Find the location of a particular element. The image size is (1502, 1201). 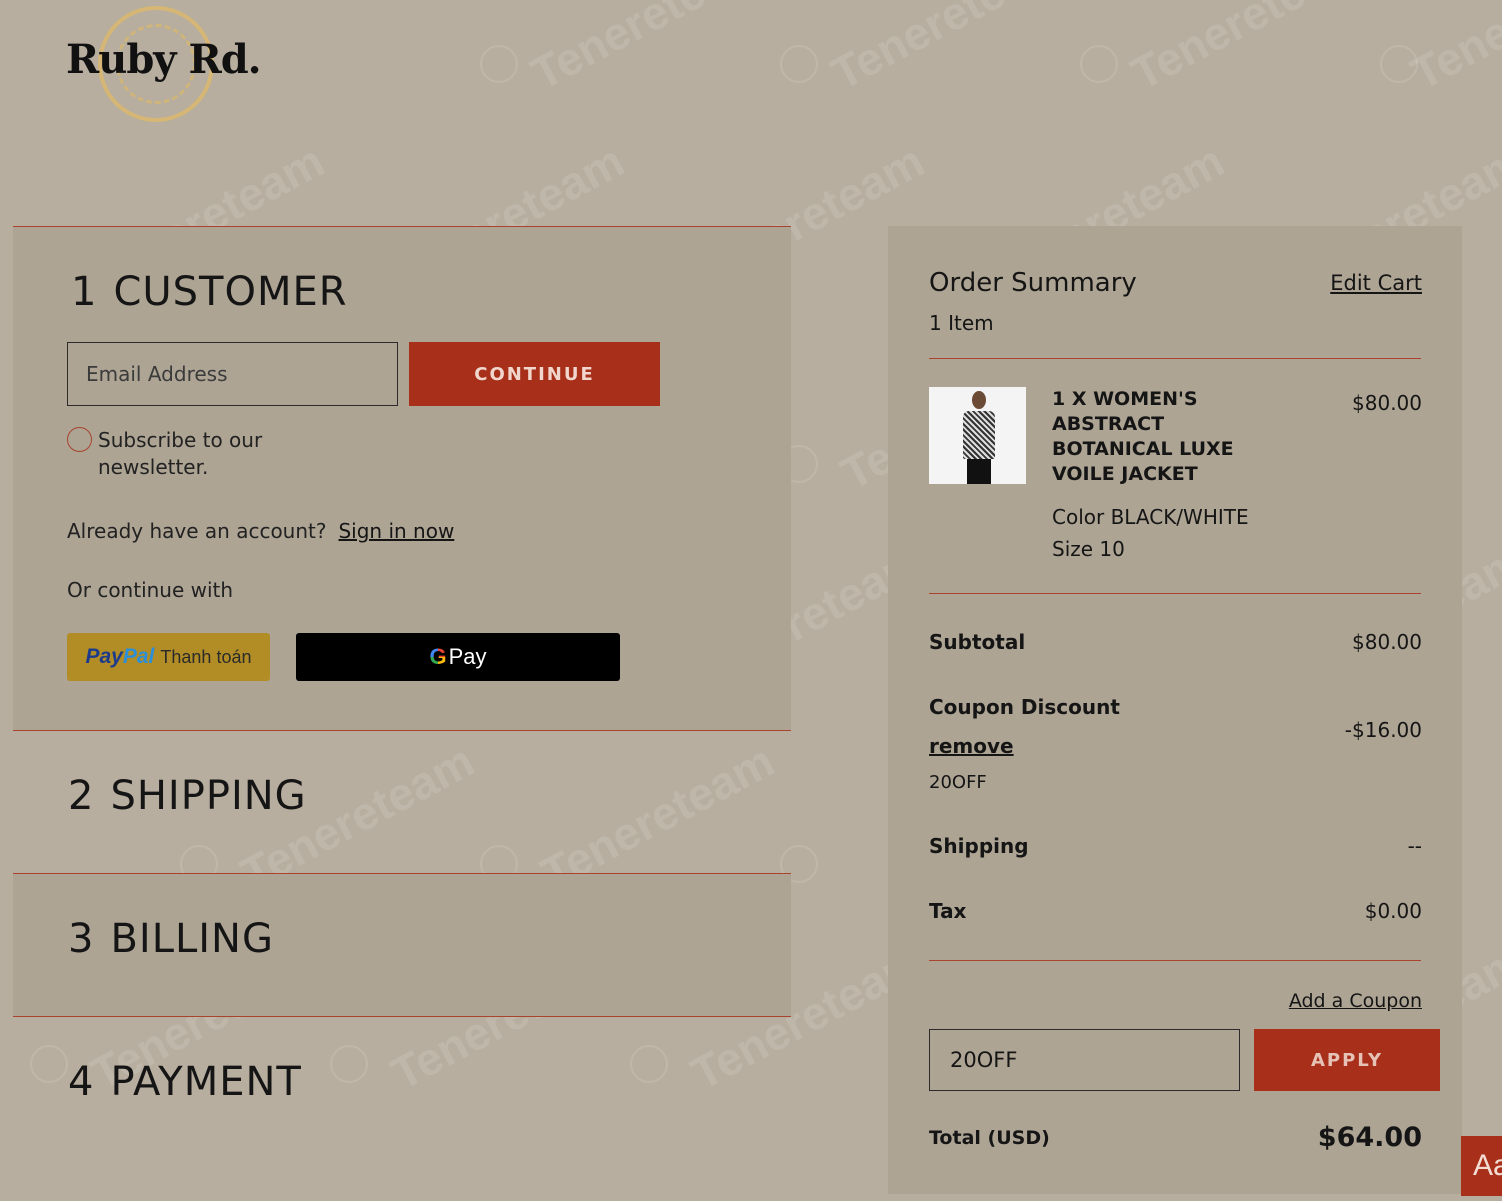

shipping-label: Shipping is located at coordinates (979, 846).